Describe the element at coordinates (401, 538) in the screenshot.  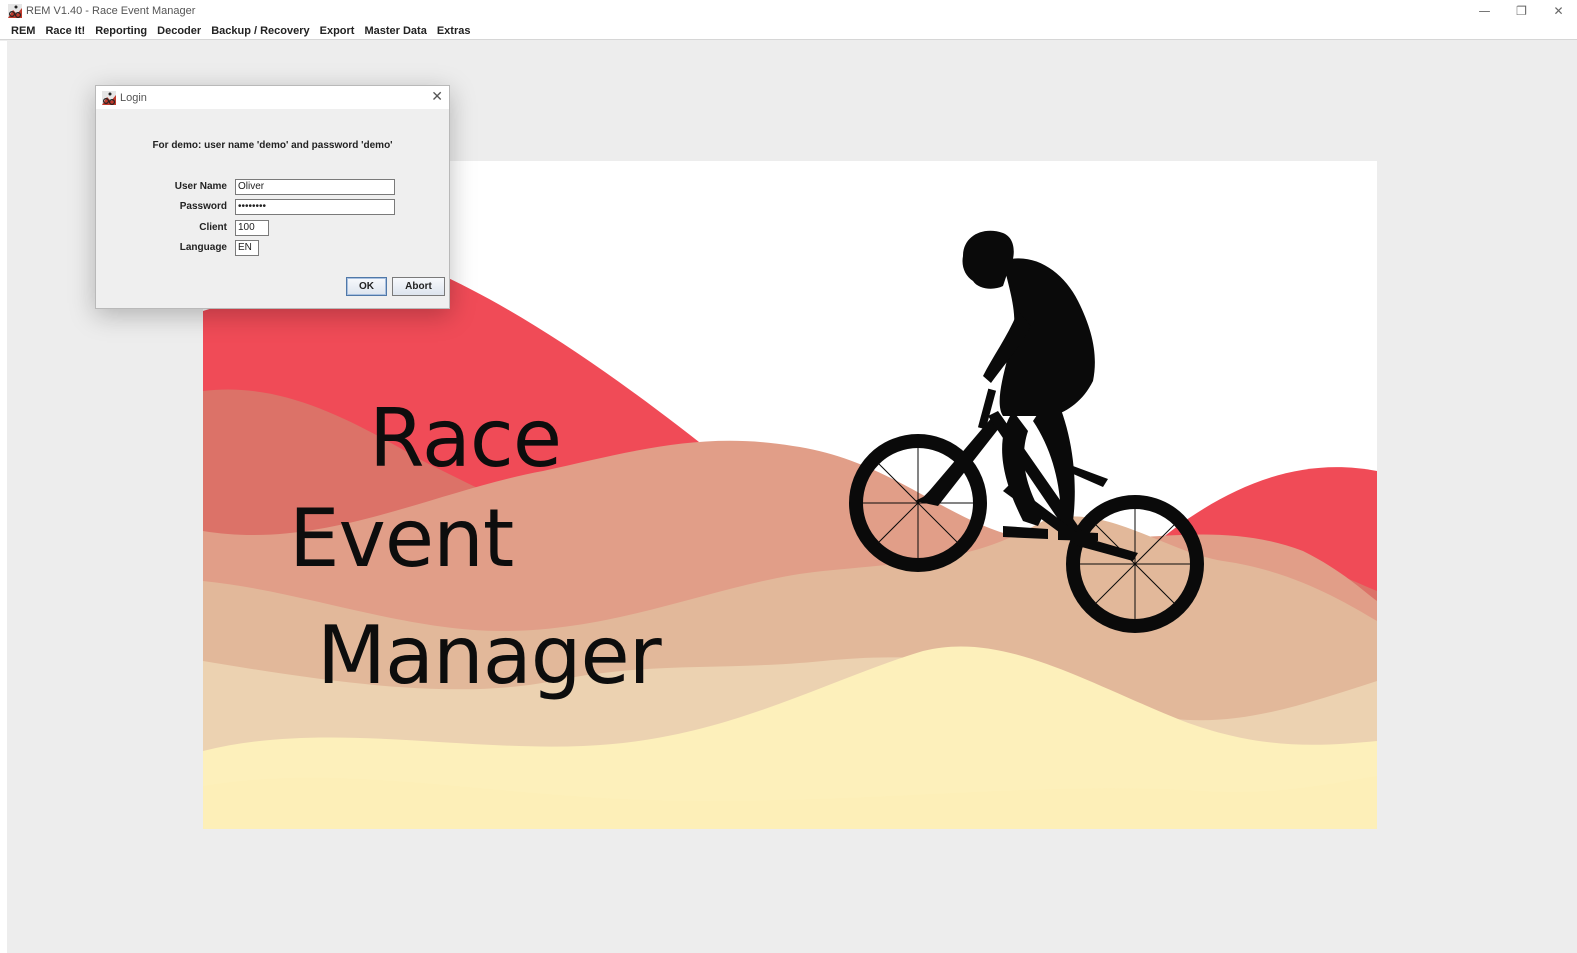
I see `splash-title-event: Event` at that location.